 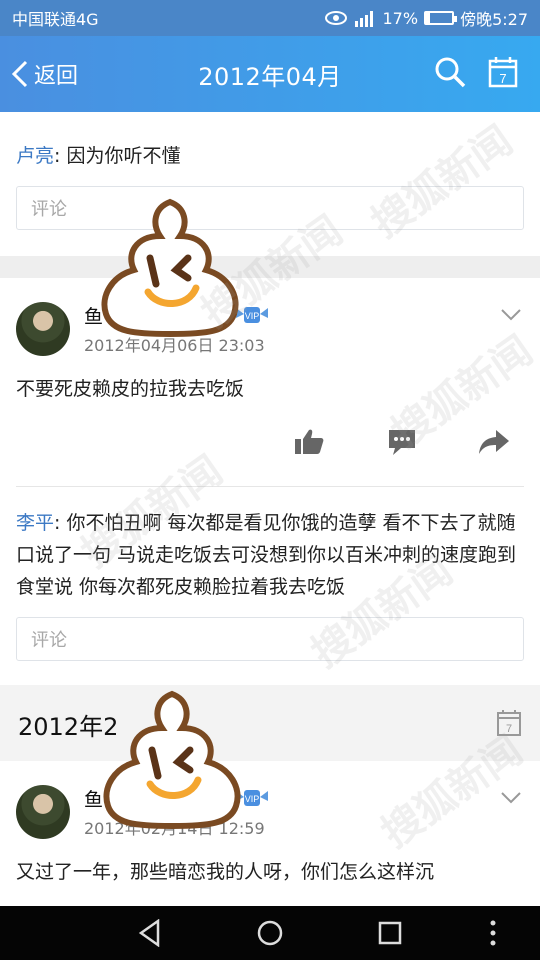 I want to click on back-button: 返回, so click(x=39, y=74).